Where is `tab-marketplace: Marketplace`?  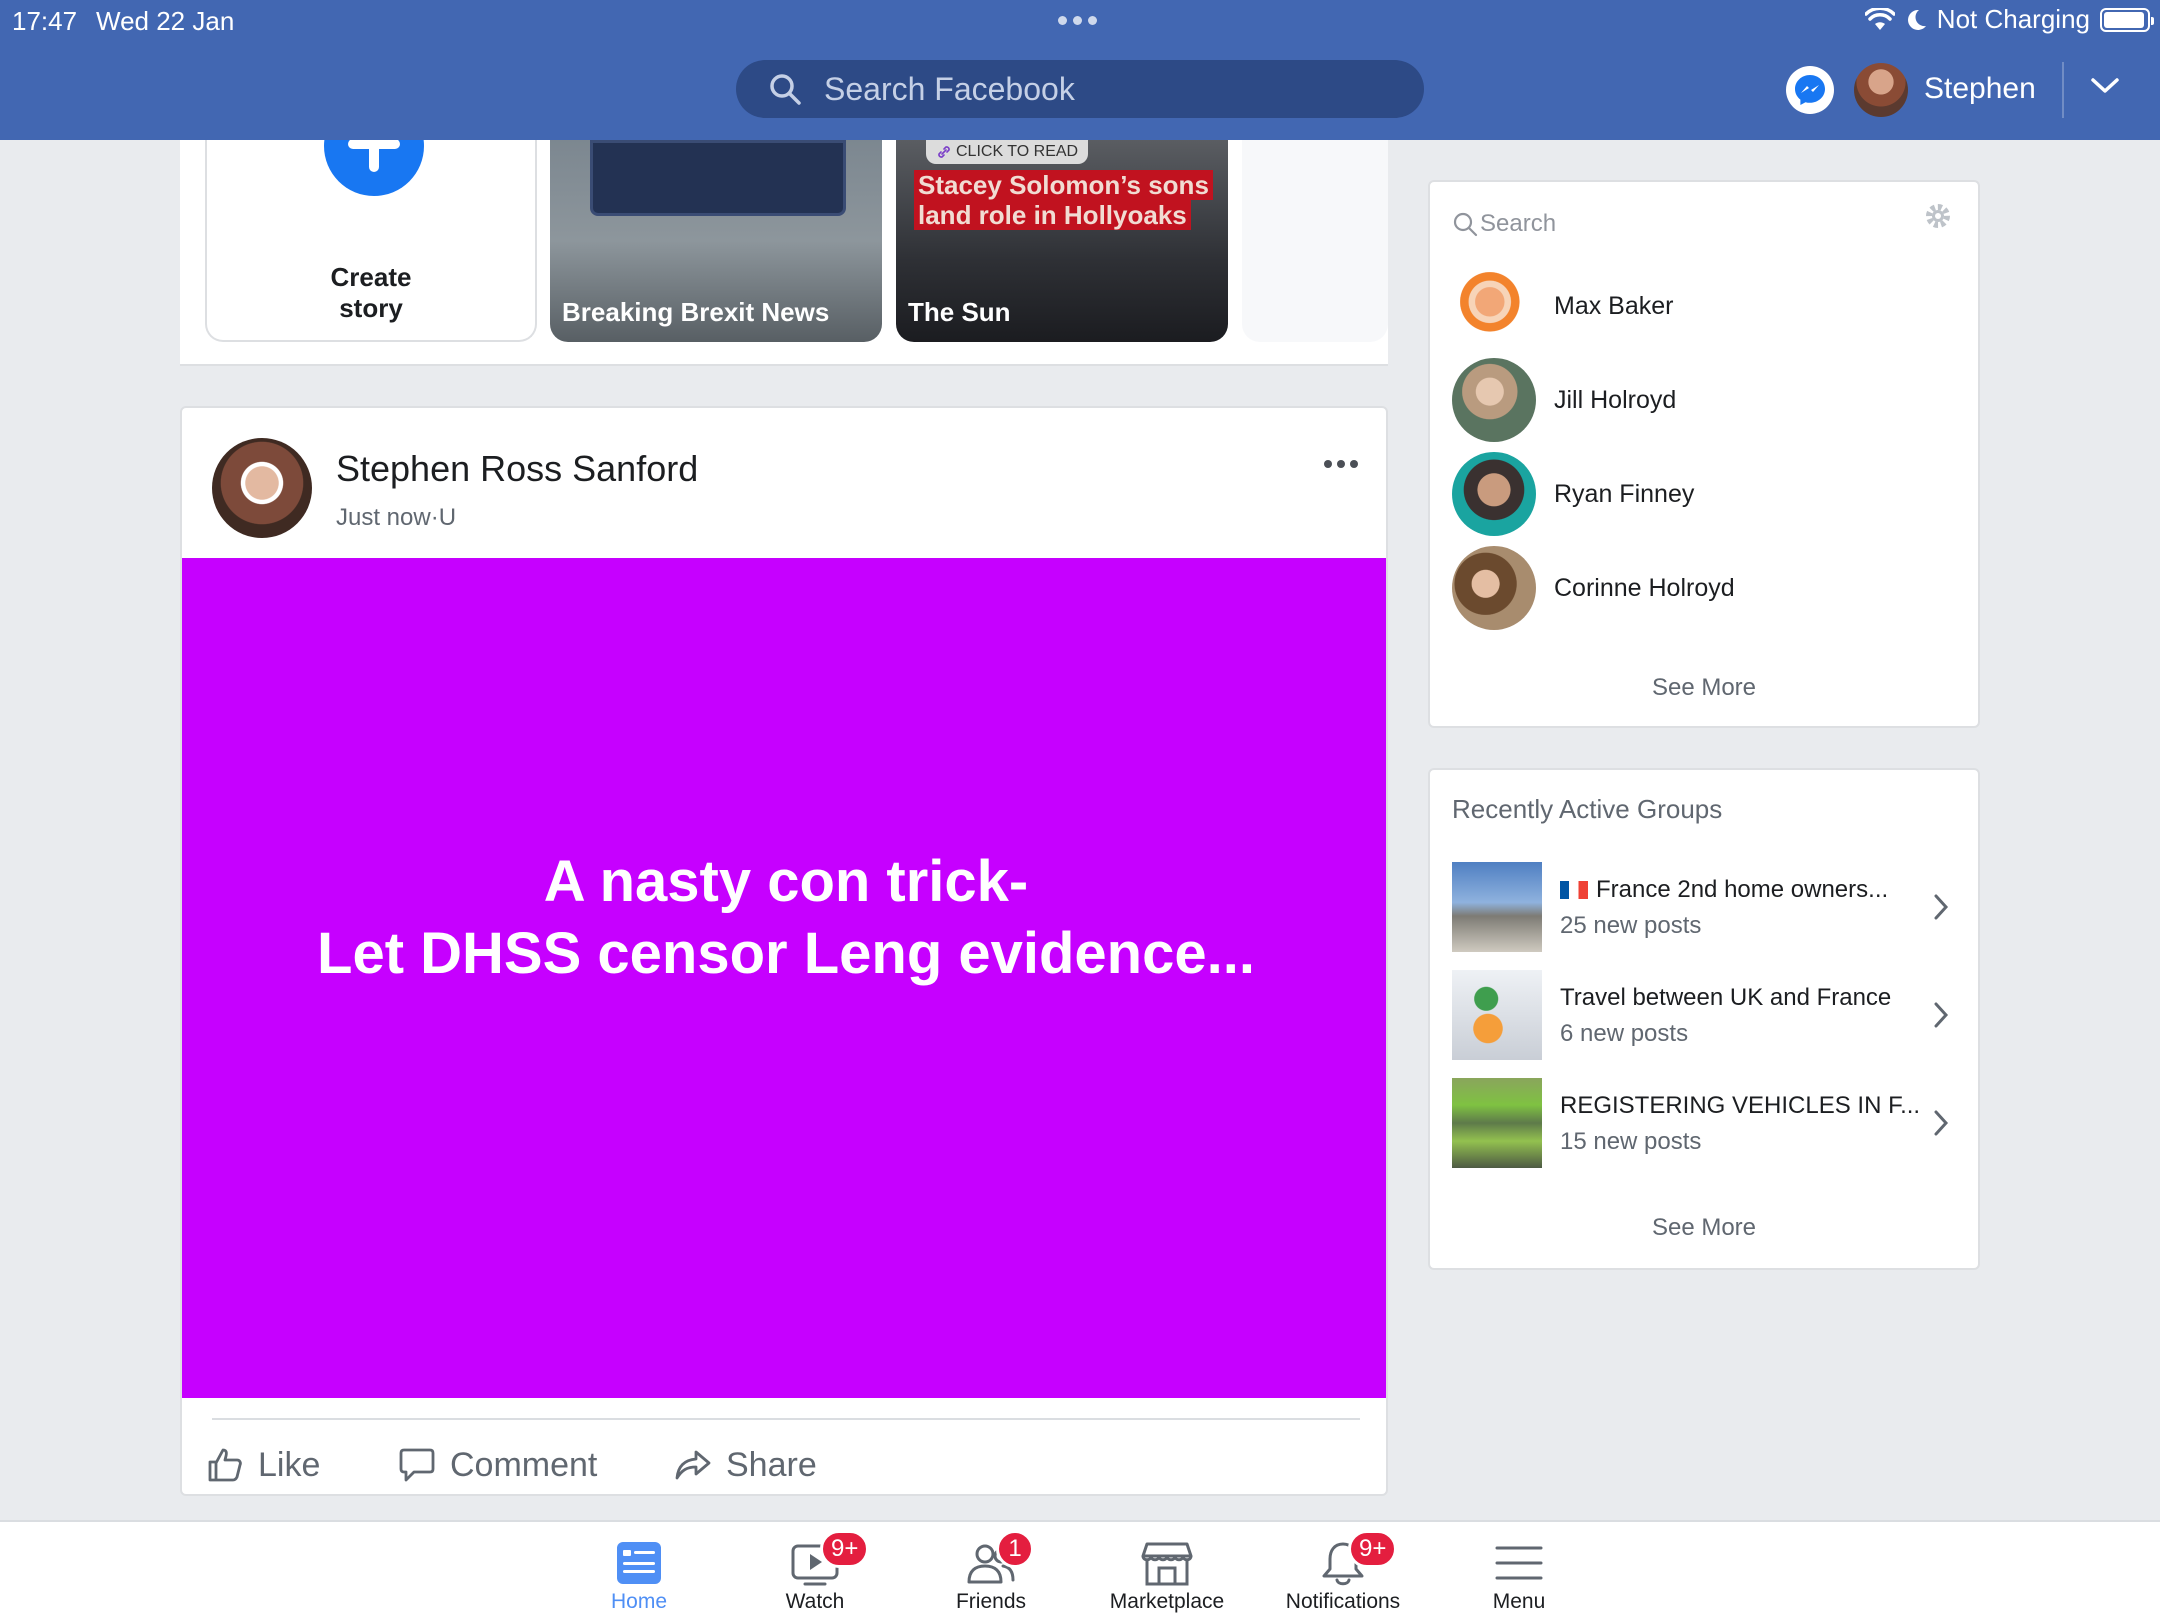 tab-marketplace: Marketplace is located at coordinates (1167, 1571).